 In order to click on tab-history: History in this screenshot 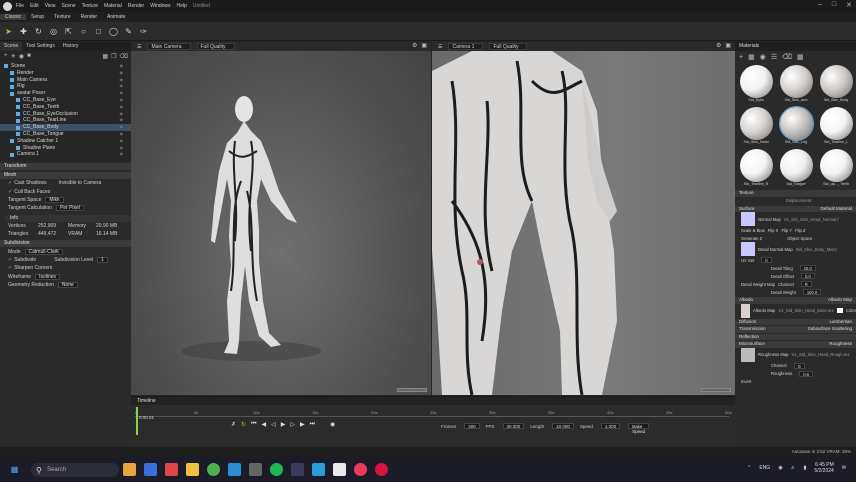, I will do `click(71, 46)`.